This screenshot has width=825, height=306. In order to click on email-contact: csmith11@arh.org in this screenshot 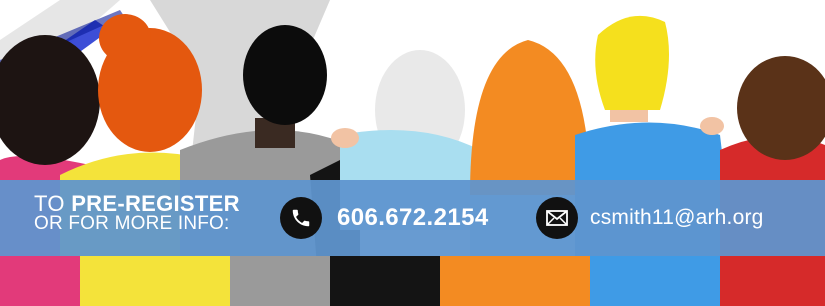, I will do `click(650, 218)`.